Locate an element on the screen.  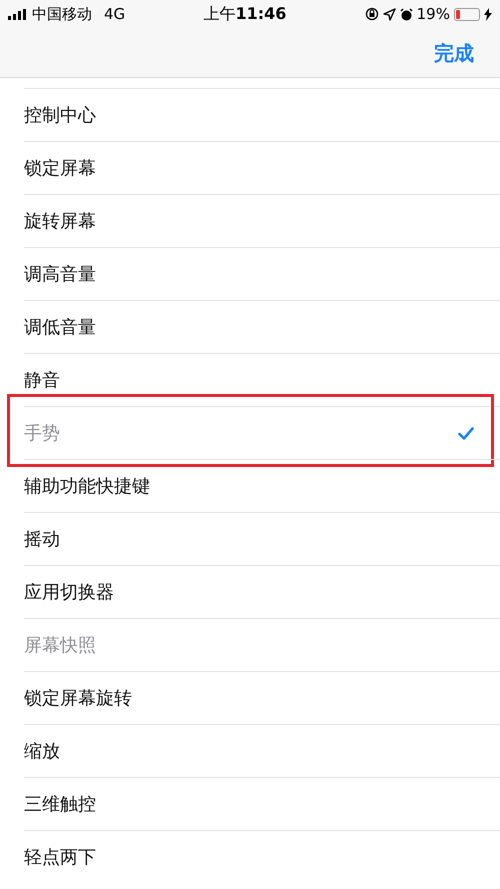
orientation-lock-icon is located at coordinates (371, 14).